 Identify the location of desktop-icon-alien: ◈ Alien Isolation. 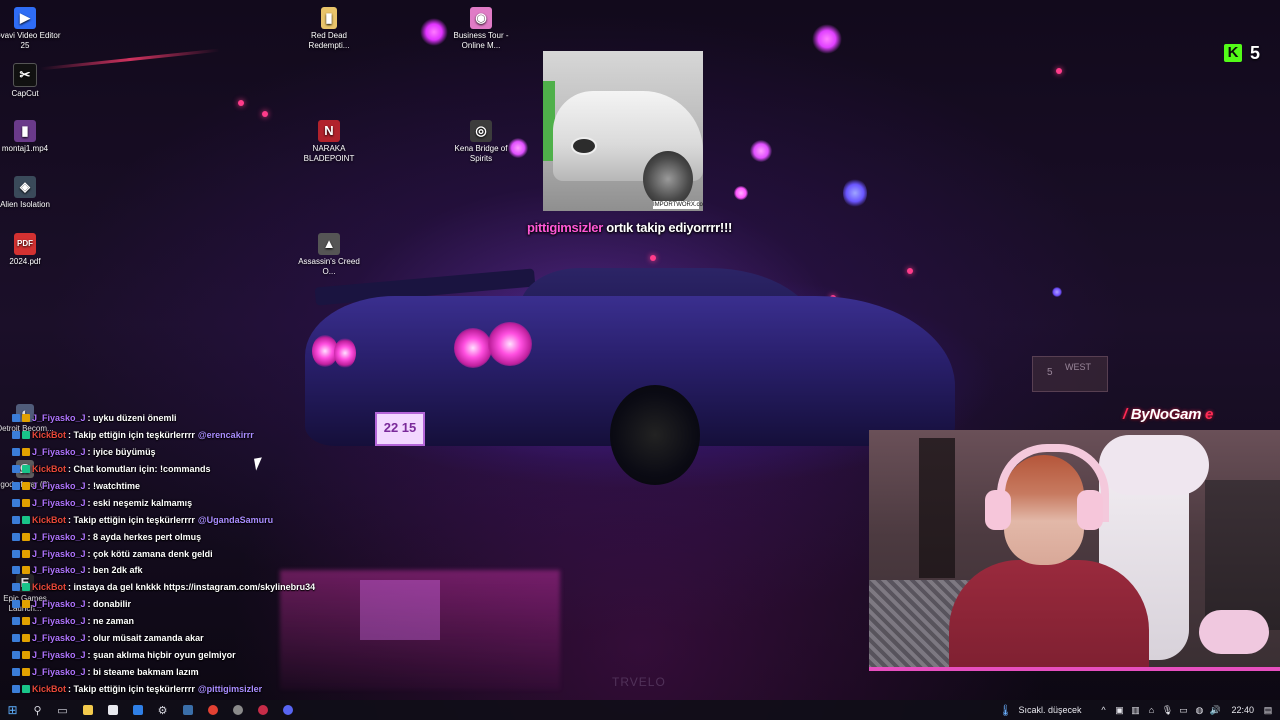
(31, 193).